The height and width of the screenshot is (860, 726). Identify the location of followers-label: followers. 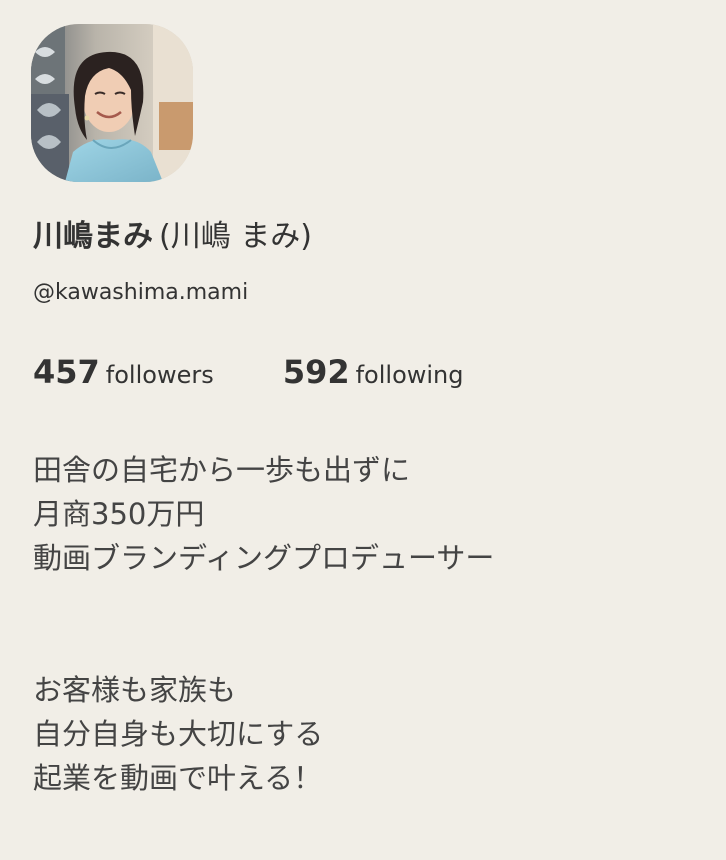
(159, 375).